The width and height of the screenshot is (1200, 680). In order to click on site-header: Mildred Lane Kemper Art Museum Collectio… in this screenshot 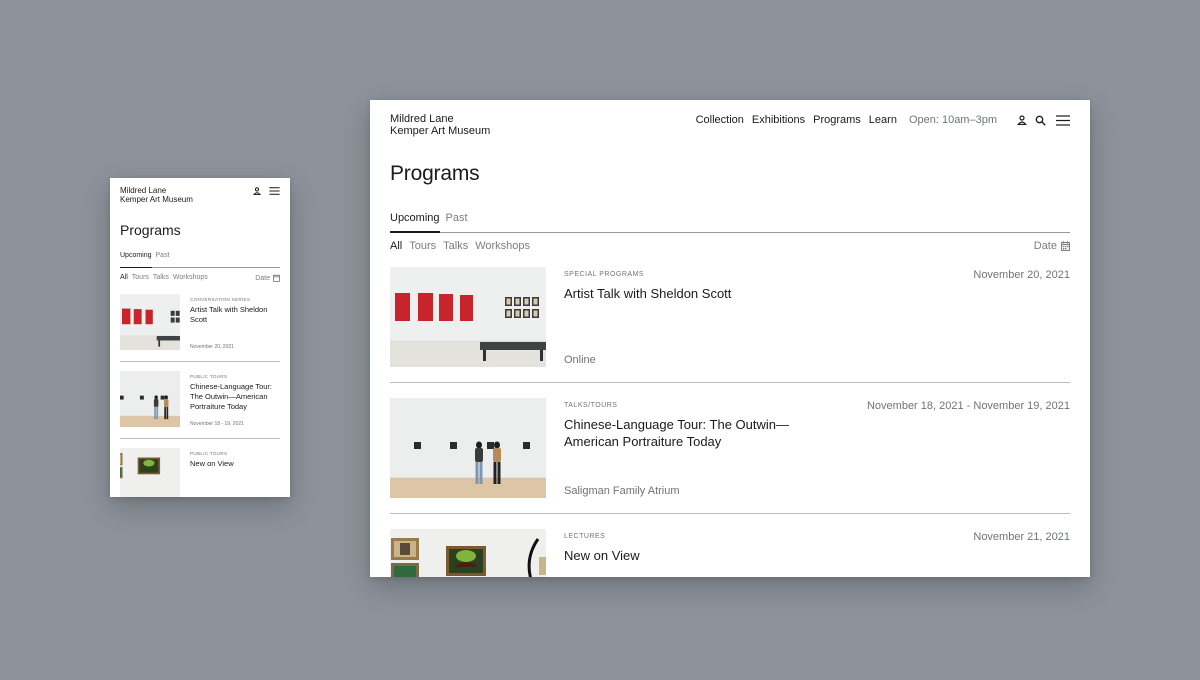, I will do `click(730, 128)`.